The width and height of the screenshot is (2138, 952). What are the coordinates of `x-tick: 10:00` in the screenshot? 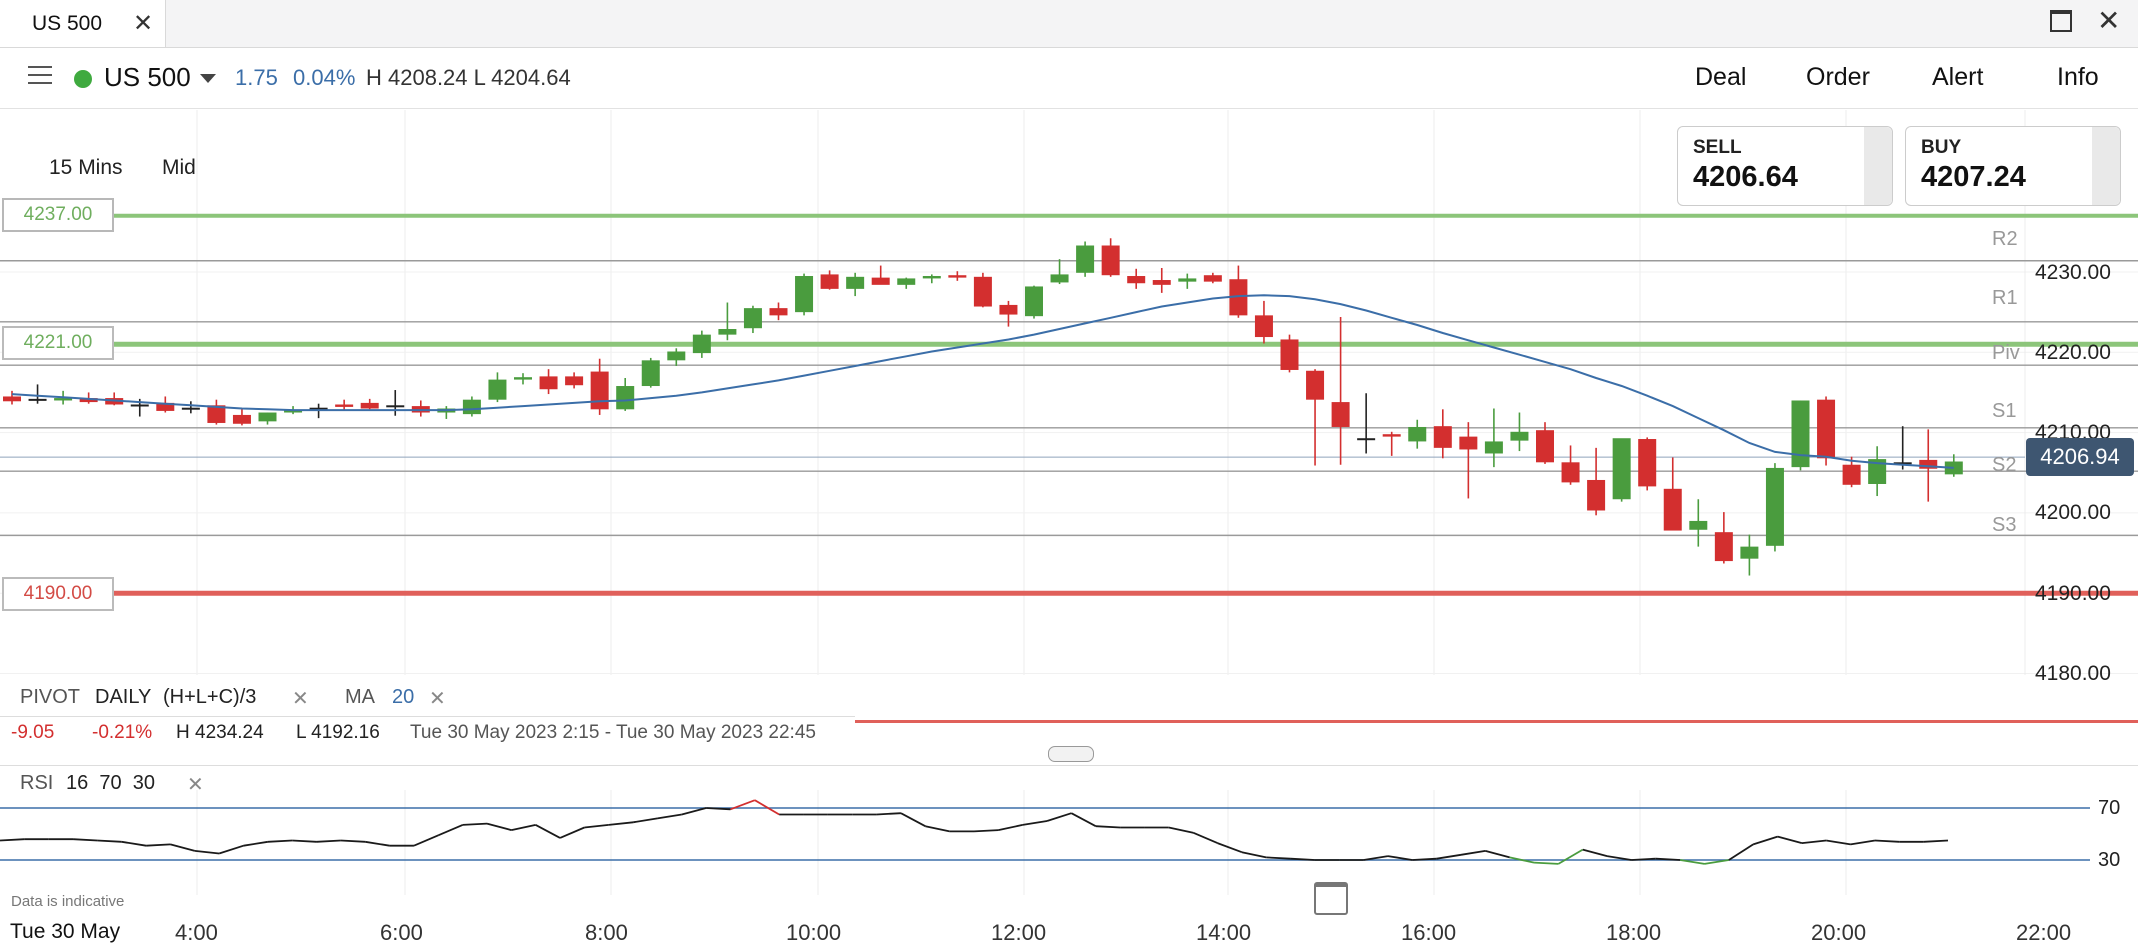 It's located at (814, 932).